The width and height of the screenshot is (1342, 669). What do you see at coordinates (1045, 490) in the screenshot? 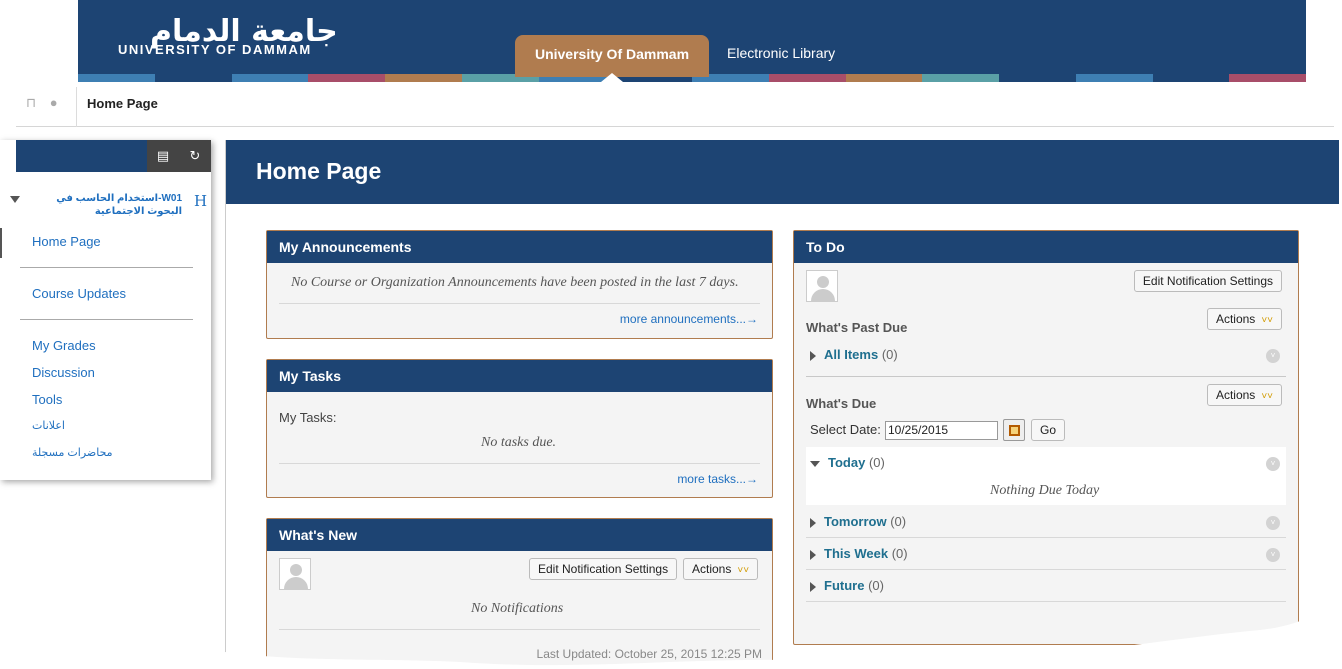
I see `today-message: Nothing Due Today` at bounding box center [1045, 490].